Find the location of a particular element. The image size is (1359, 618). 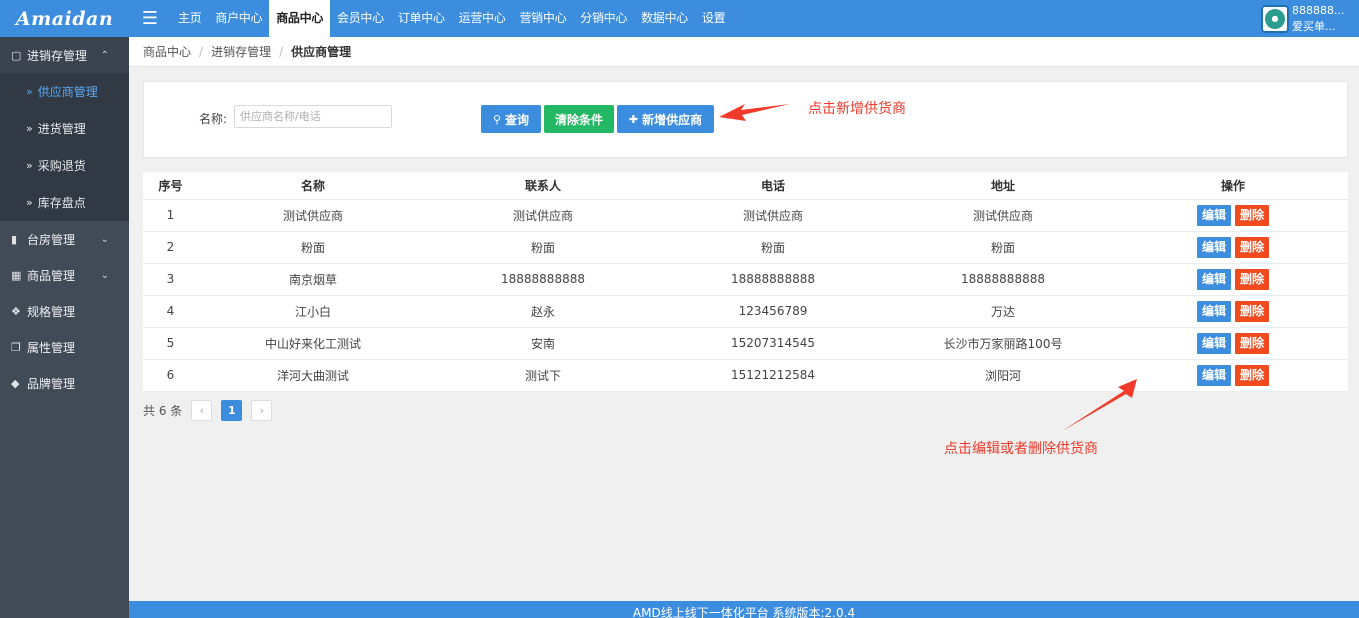

table-row: 2 粉面 粉面 粉面 粉面 编辑 删除 is located at coordinates (745, 247).